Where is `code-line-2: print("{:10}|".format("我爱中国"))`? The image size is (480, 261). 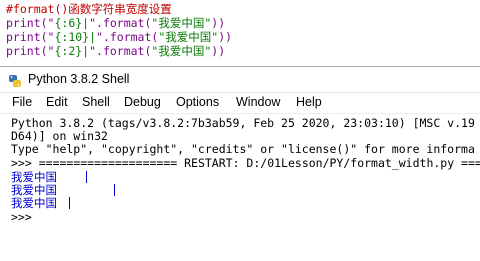
code-line-2: print("{:10}|".format("我爱中国")) is located at coordinates (119, 37).